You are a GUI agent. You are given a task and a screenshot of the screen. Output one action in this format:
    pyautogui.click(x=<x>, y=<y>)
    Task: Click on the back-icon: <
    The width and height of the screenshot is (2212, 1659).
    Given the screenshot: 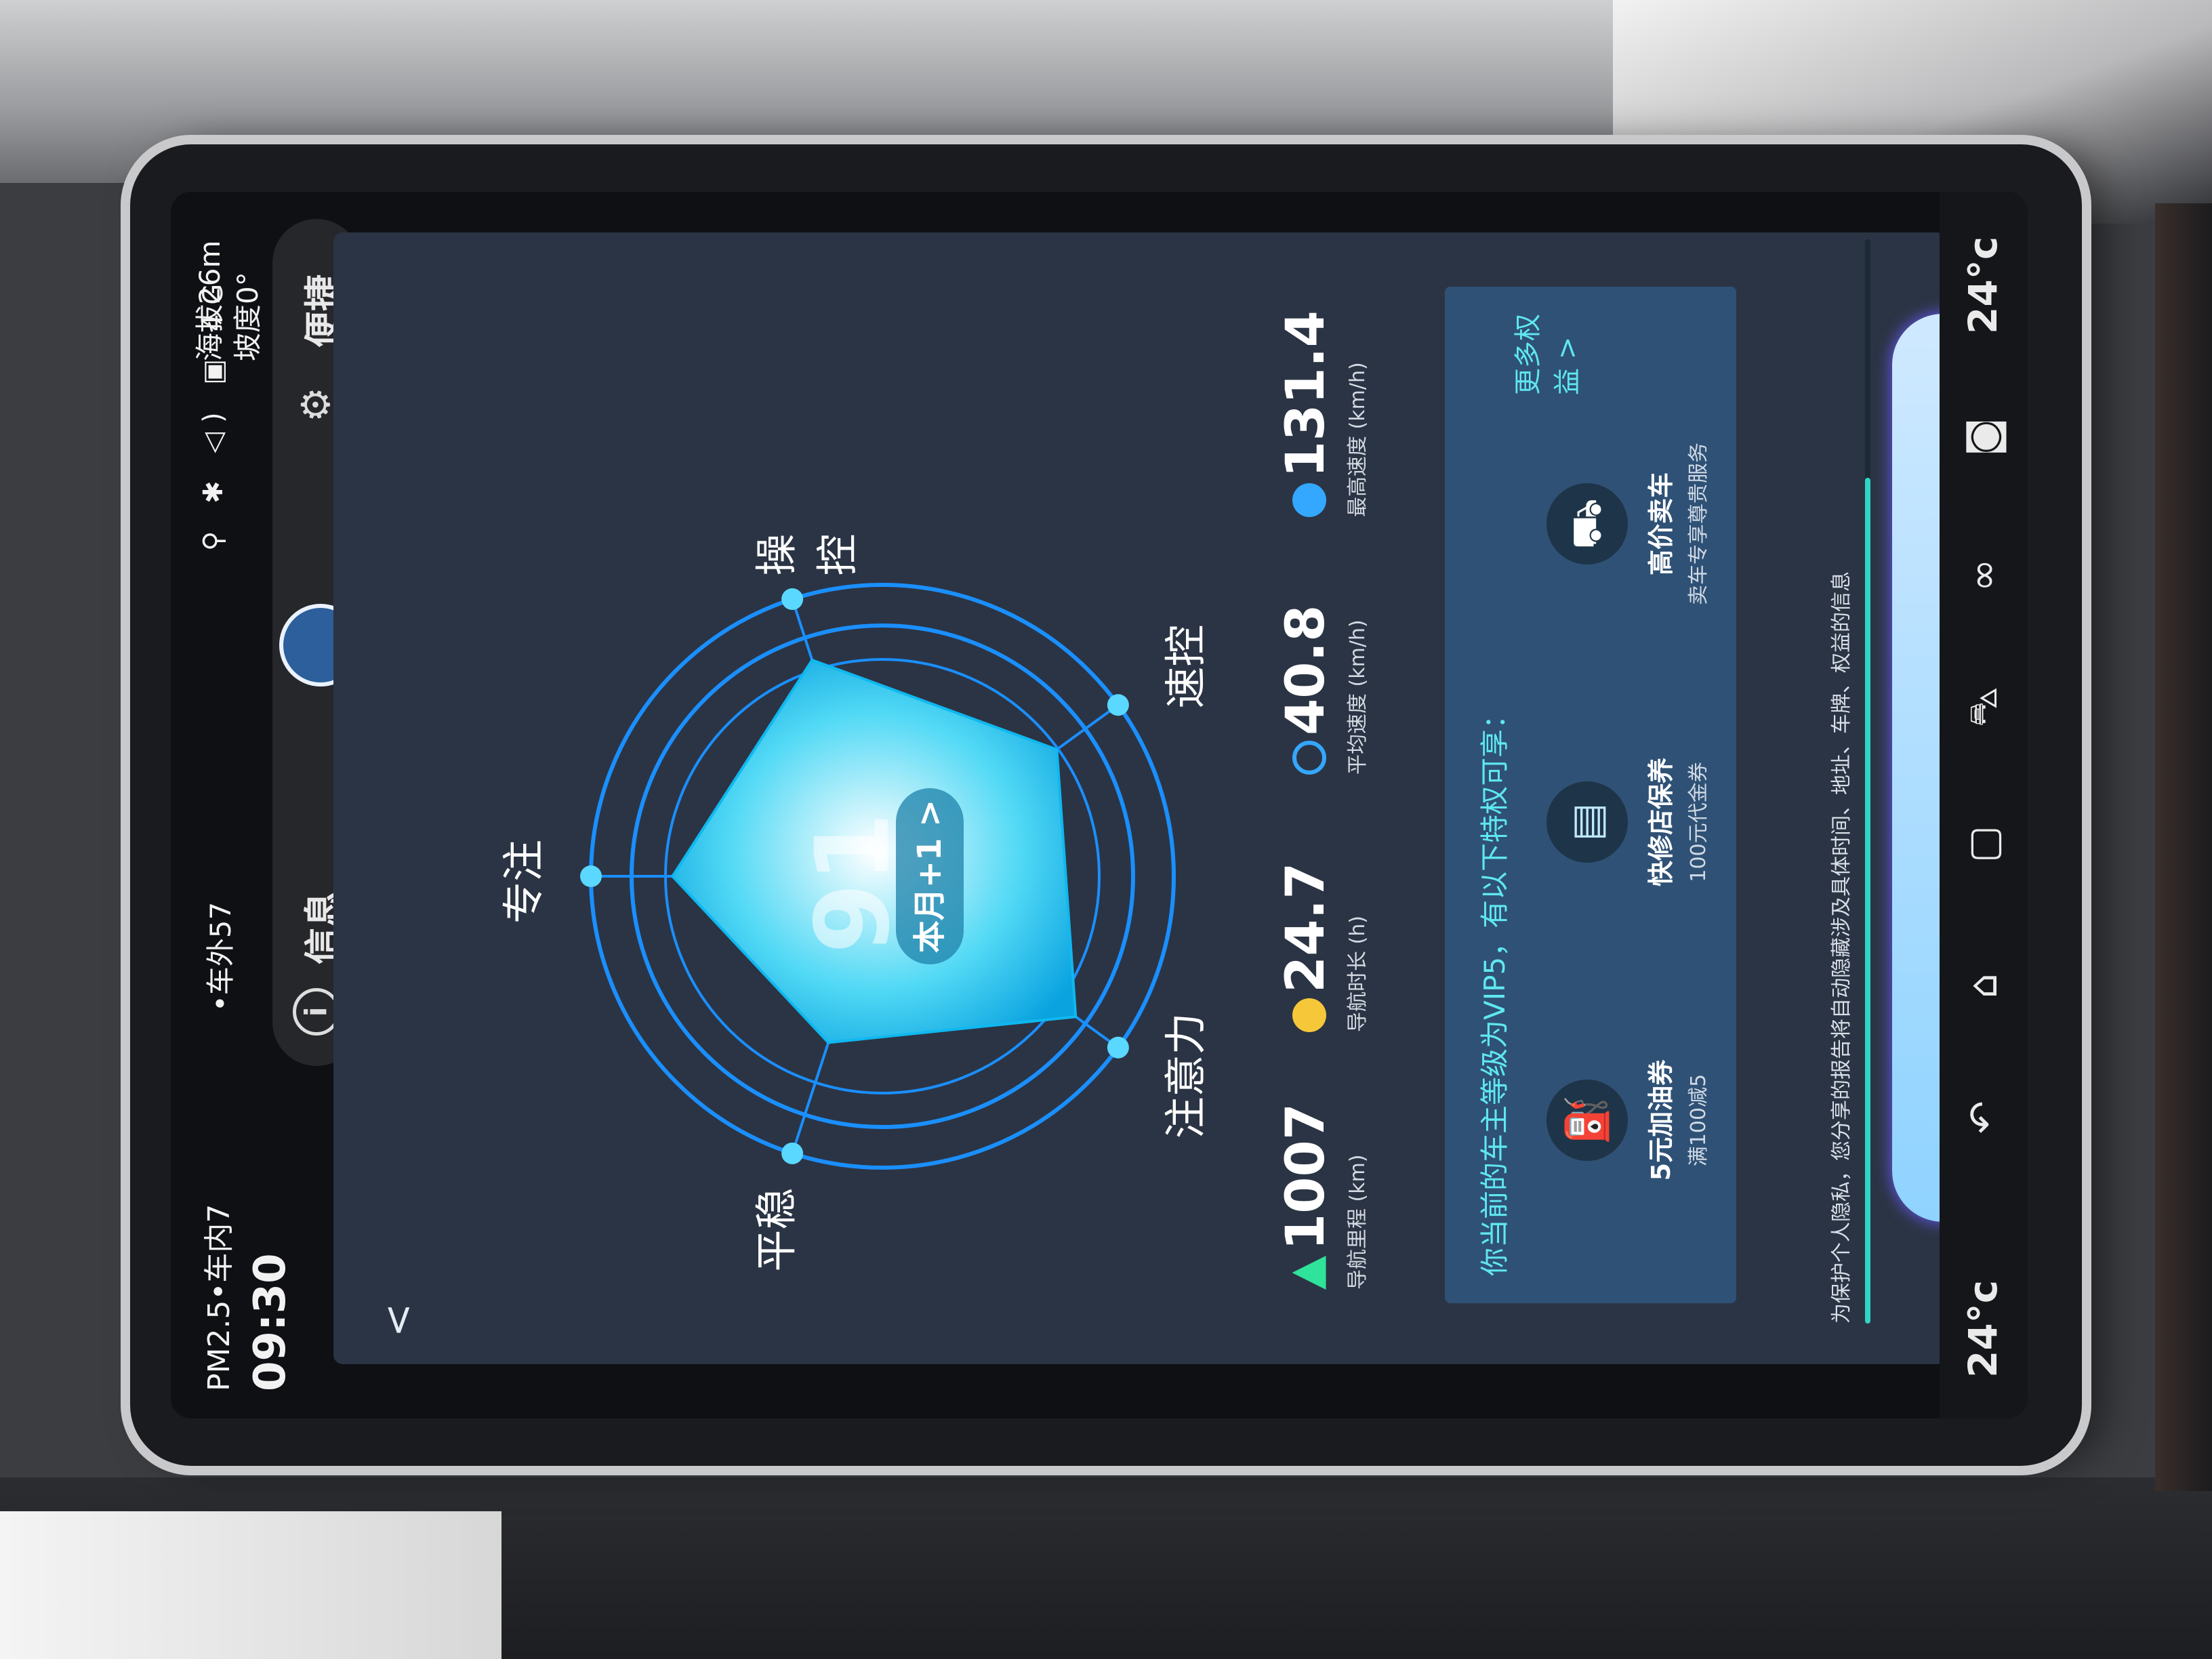 What is the action you would take?
    pyautogui.click(x=398, y=1320)
    